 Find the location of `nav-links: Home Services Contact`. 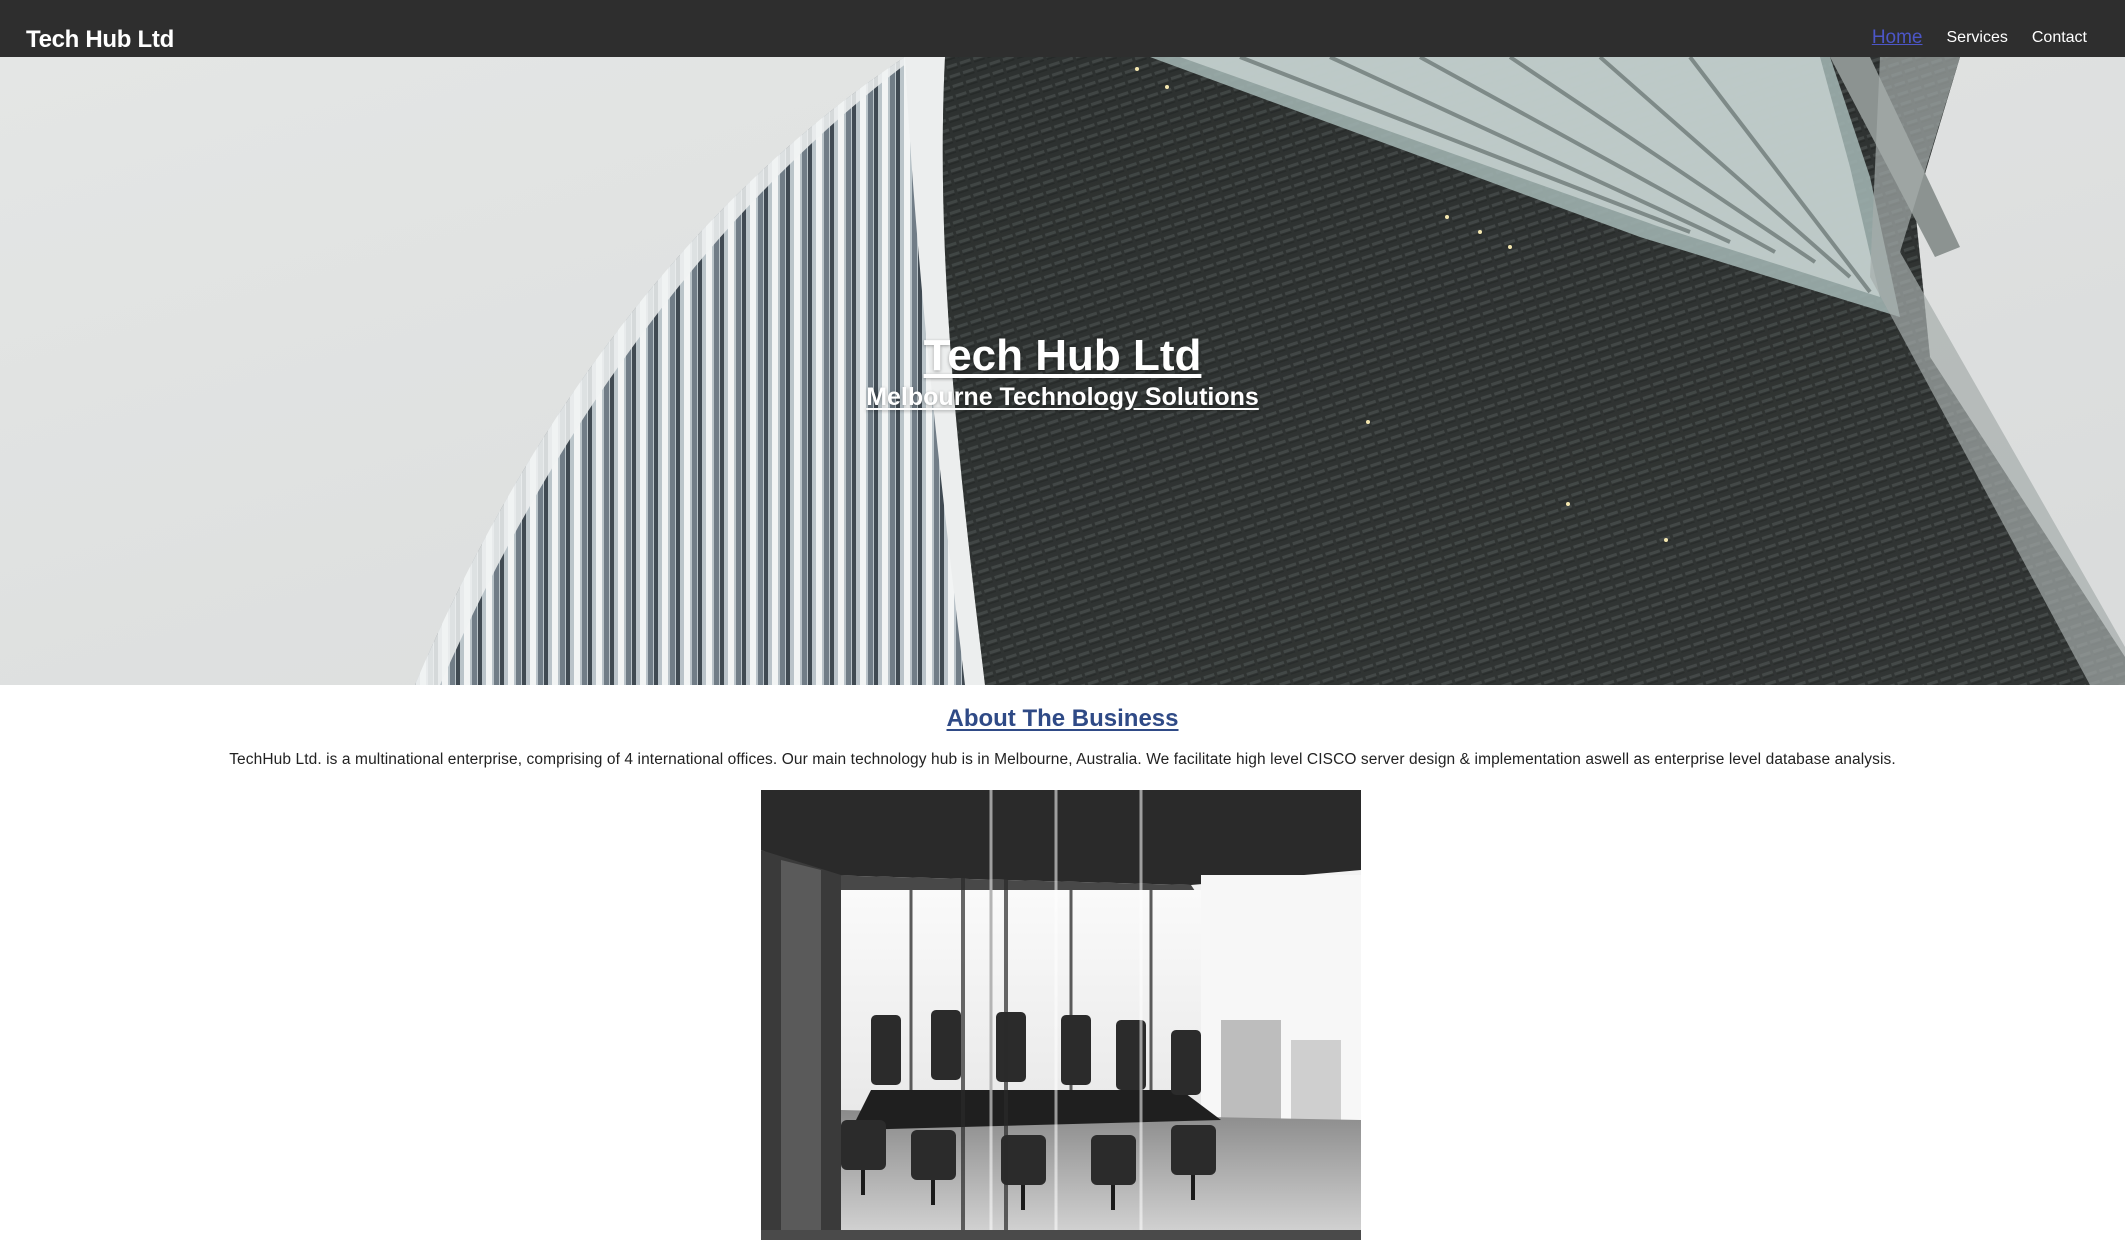

nav-links: Home Services Contact is located at coordinates (1967, 38).